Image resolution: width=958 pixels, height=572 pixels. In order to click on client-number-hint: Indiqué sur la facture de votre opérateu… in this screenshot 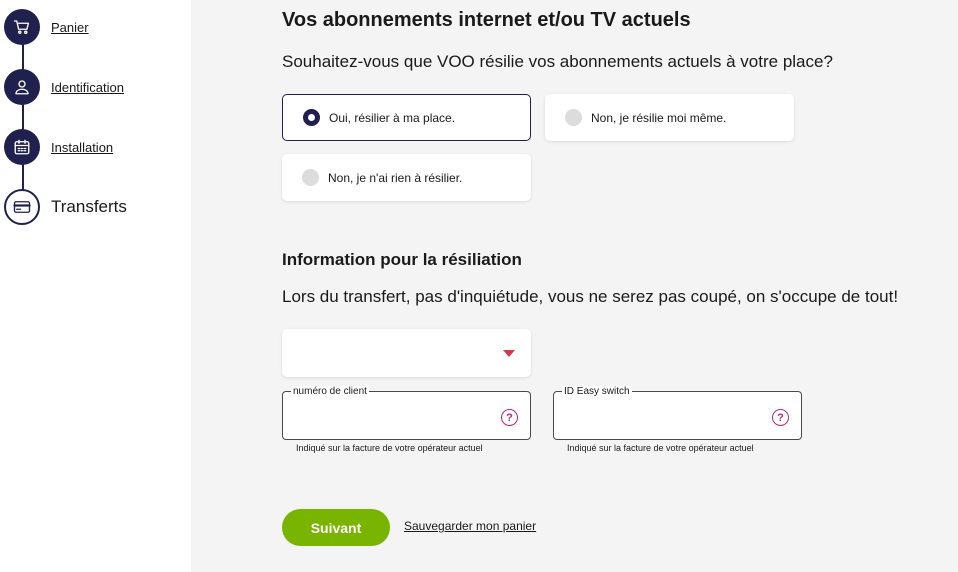, I will do `click(389, 448)`.